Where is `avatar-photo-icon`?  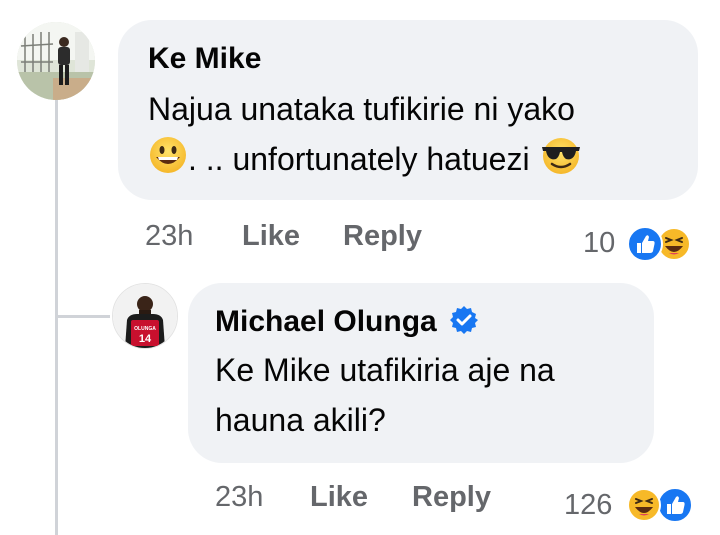 avatar-photo-icon is located at coordinates (56, 61).